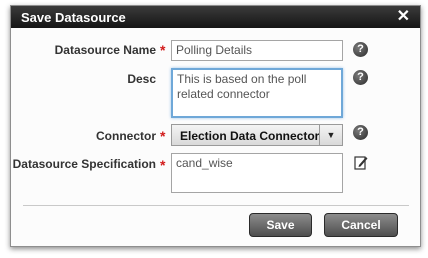 The image size is (428, 258). Describe the element at coordinates (361, 225) in the screenshot. I see `cancel-button: Cancel` at that location.